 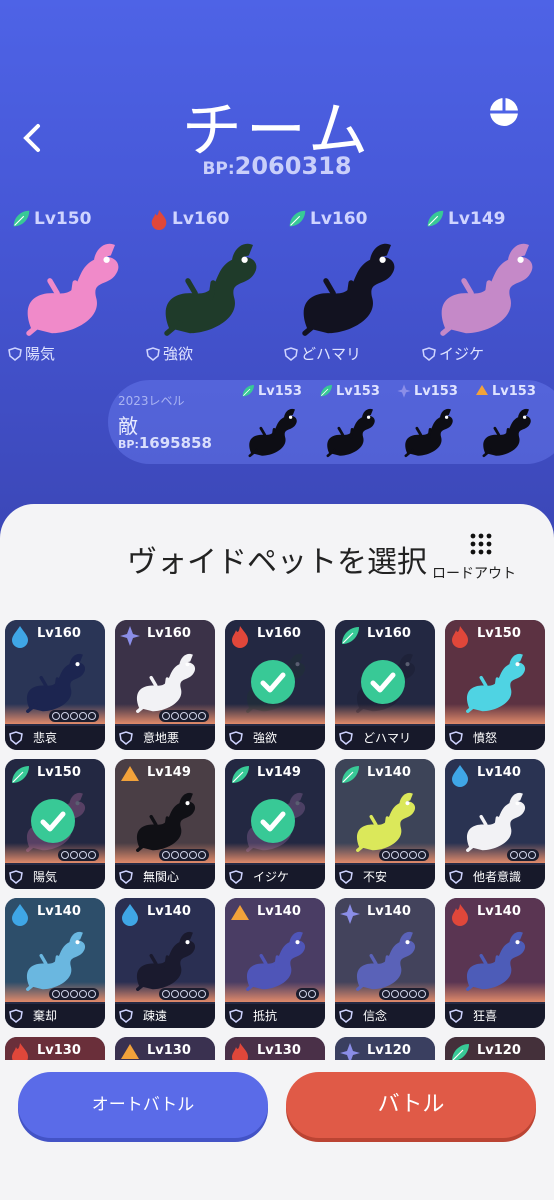 I want to click on loadout-button: ロードアウト, so click(x=474, y=573).